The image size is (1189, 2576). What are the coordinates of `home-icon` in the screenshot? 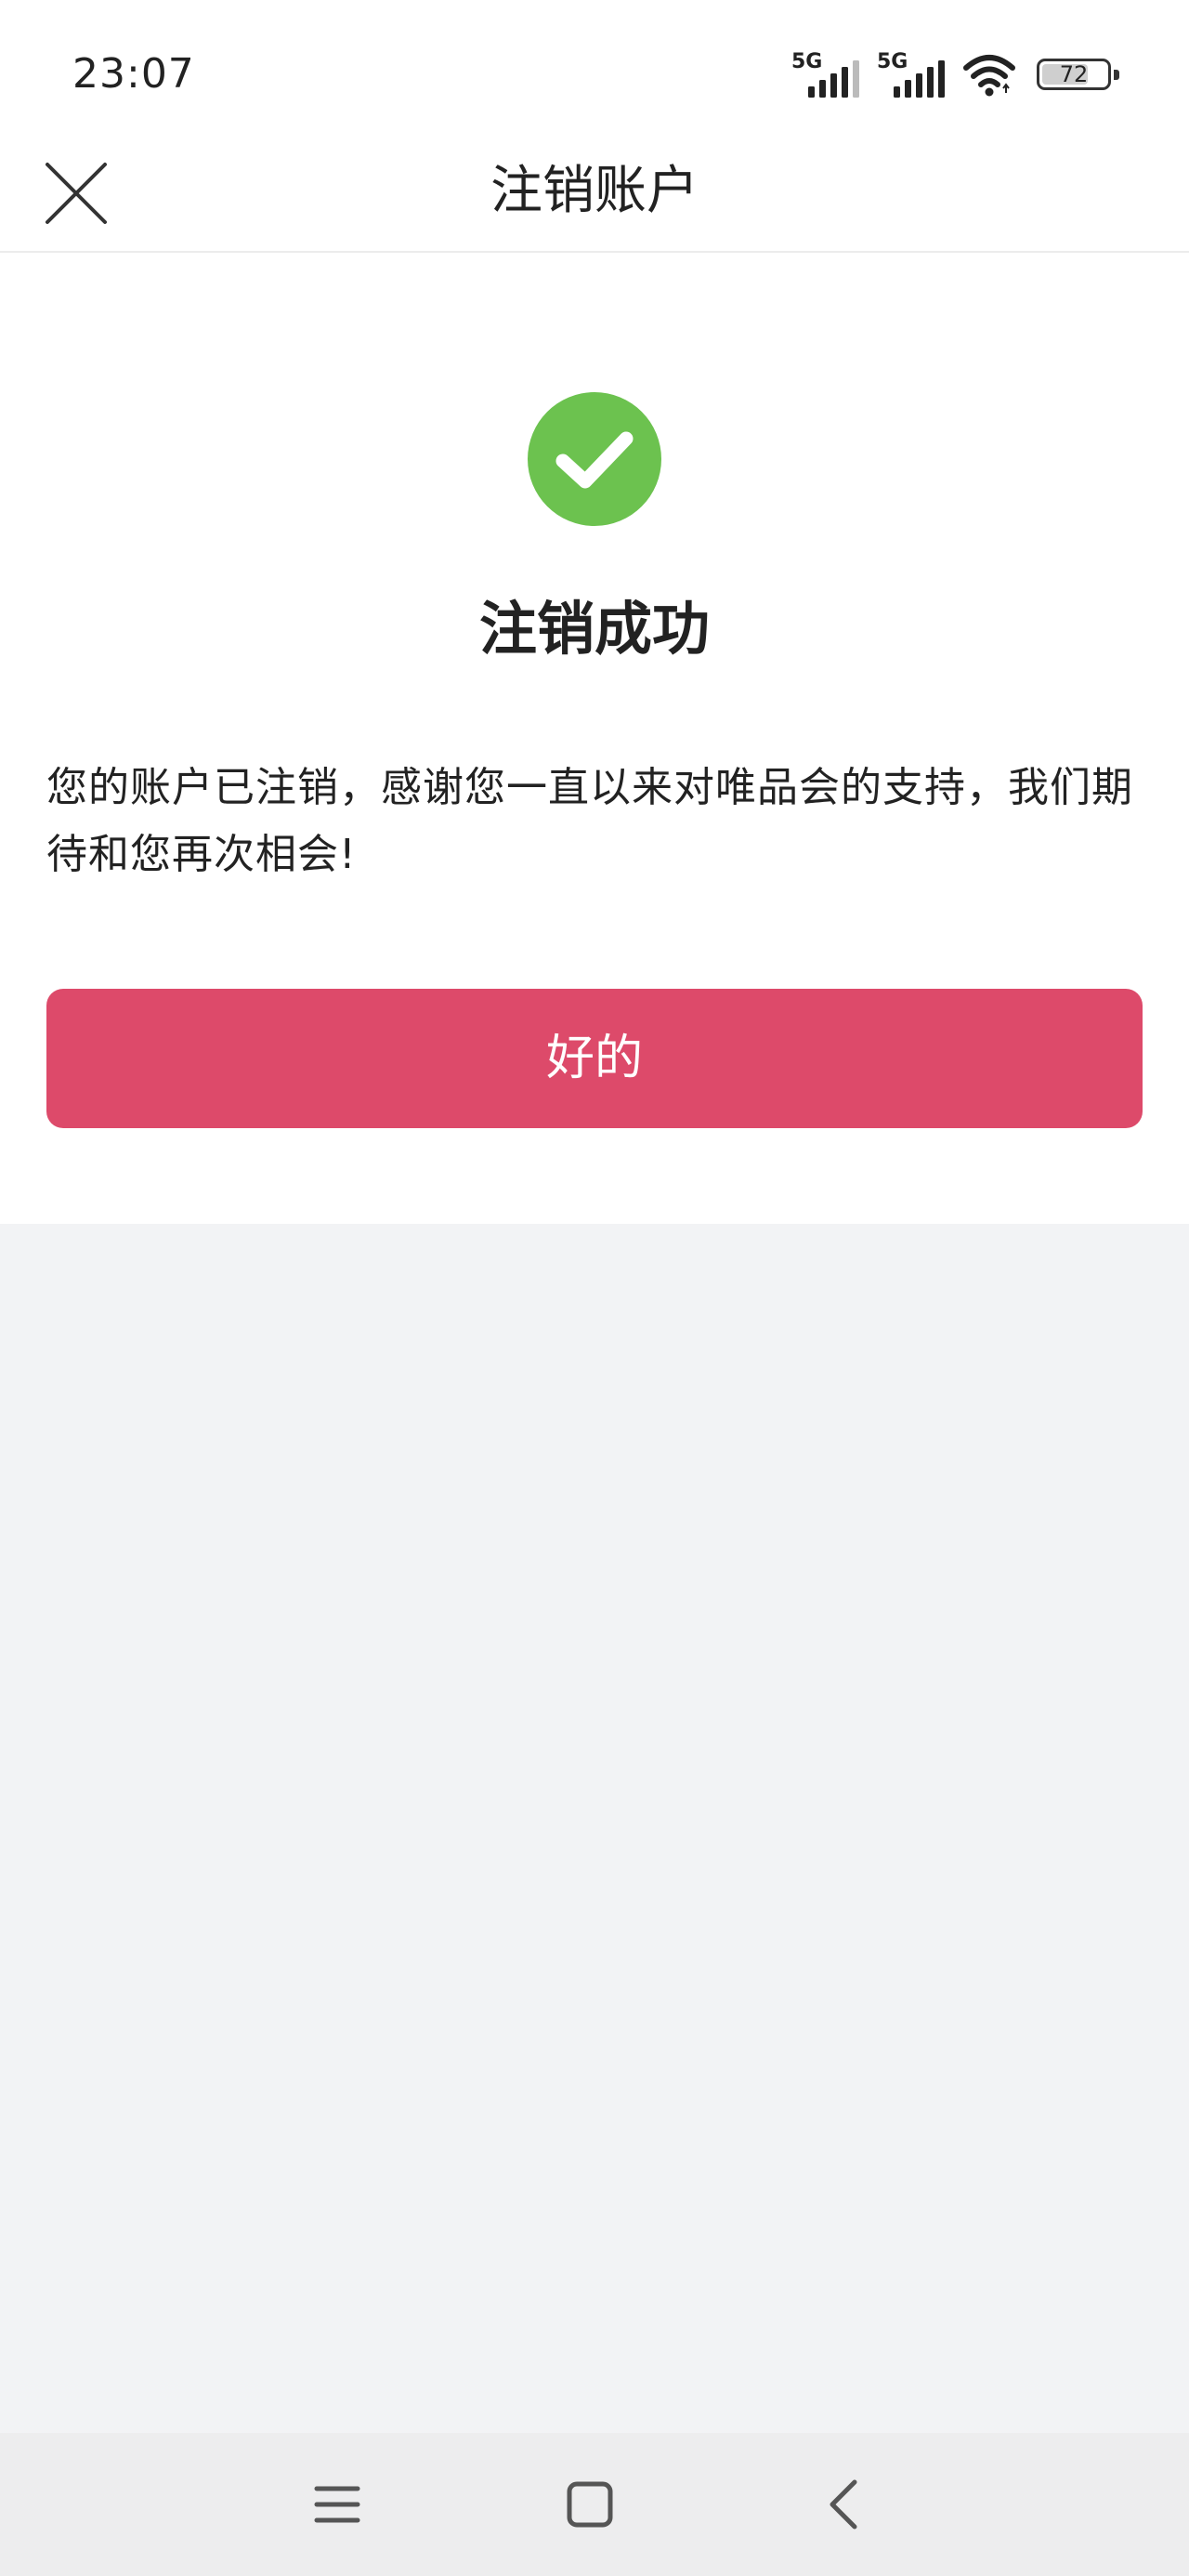 It's located at (590, 2504).